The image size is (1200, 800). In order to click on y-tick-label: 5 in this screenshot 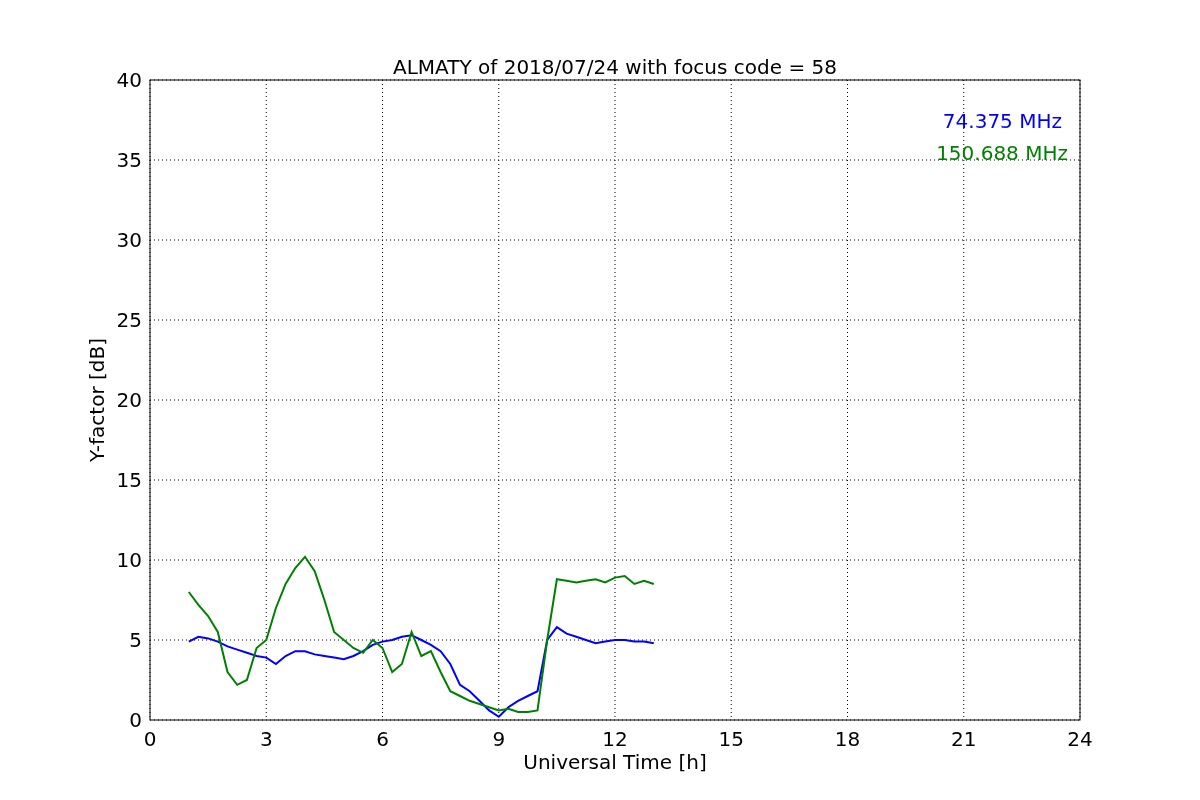, I will do `click(135, 640)`.